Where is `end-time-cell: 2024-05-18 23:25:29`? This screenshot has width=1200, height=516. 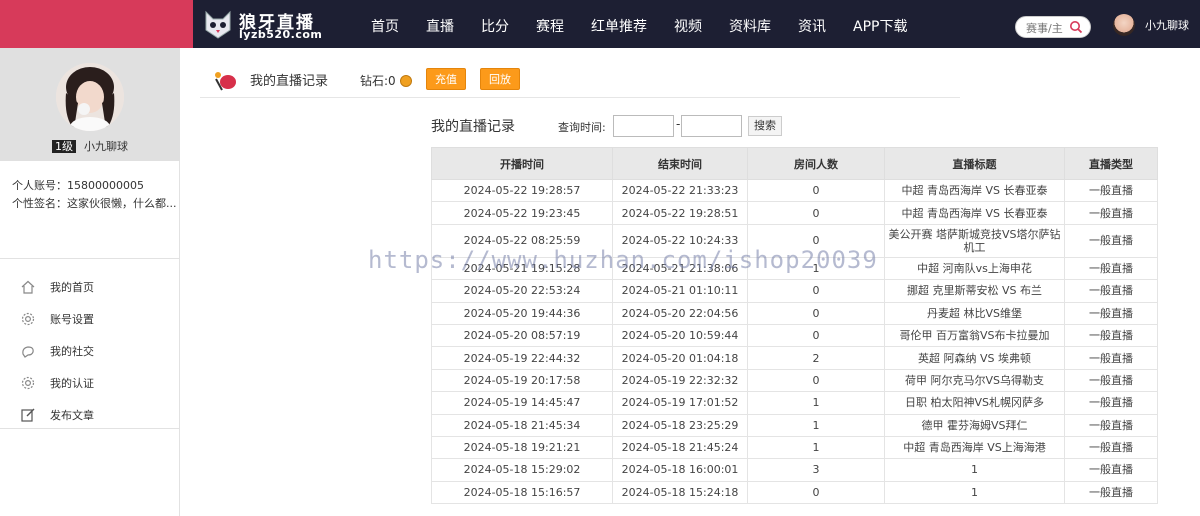
end-time-cell: 2024-05-18 23:25:29 is located at coordinates (680, 425).